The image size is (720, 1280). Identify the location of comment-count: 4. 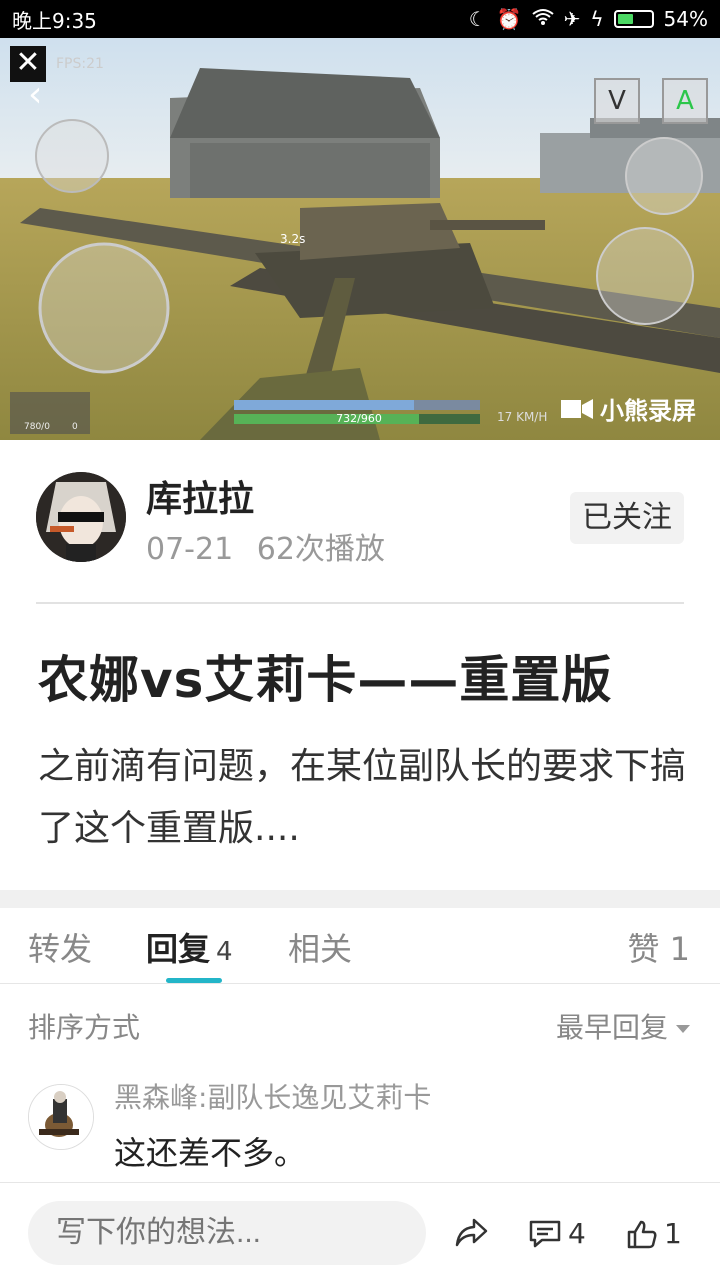
(577, 1233).